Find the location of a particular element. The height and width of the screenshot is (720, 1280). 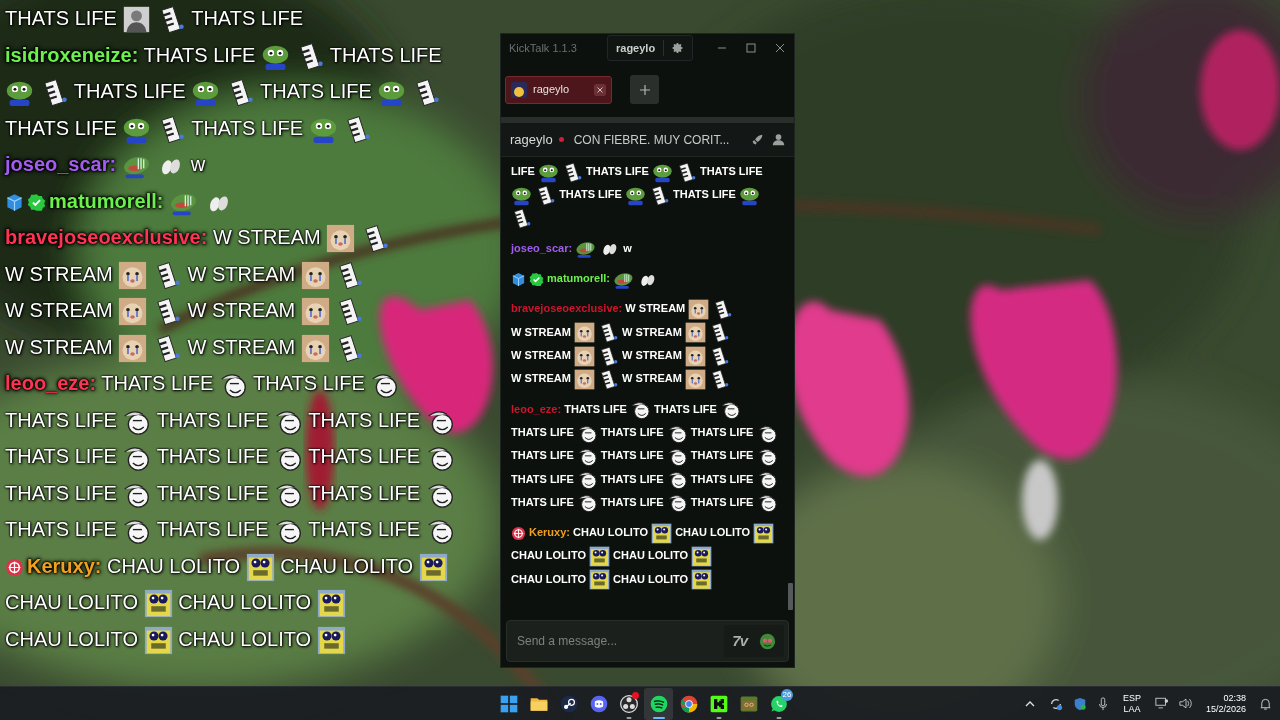

user-icon is located at coordinates (778, 139).